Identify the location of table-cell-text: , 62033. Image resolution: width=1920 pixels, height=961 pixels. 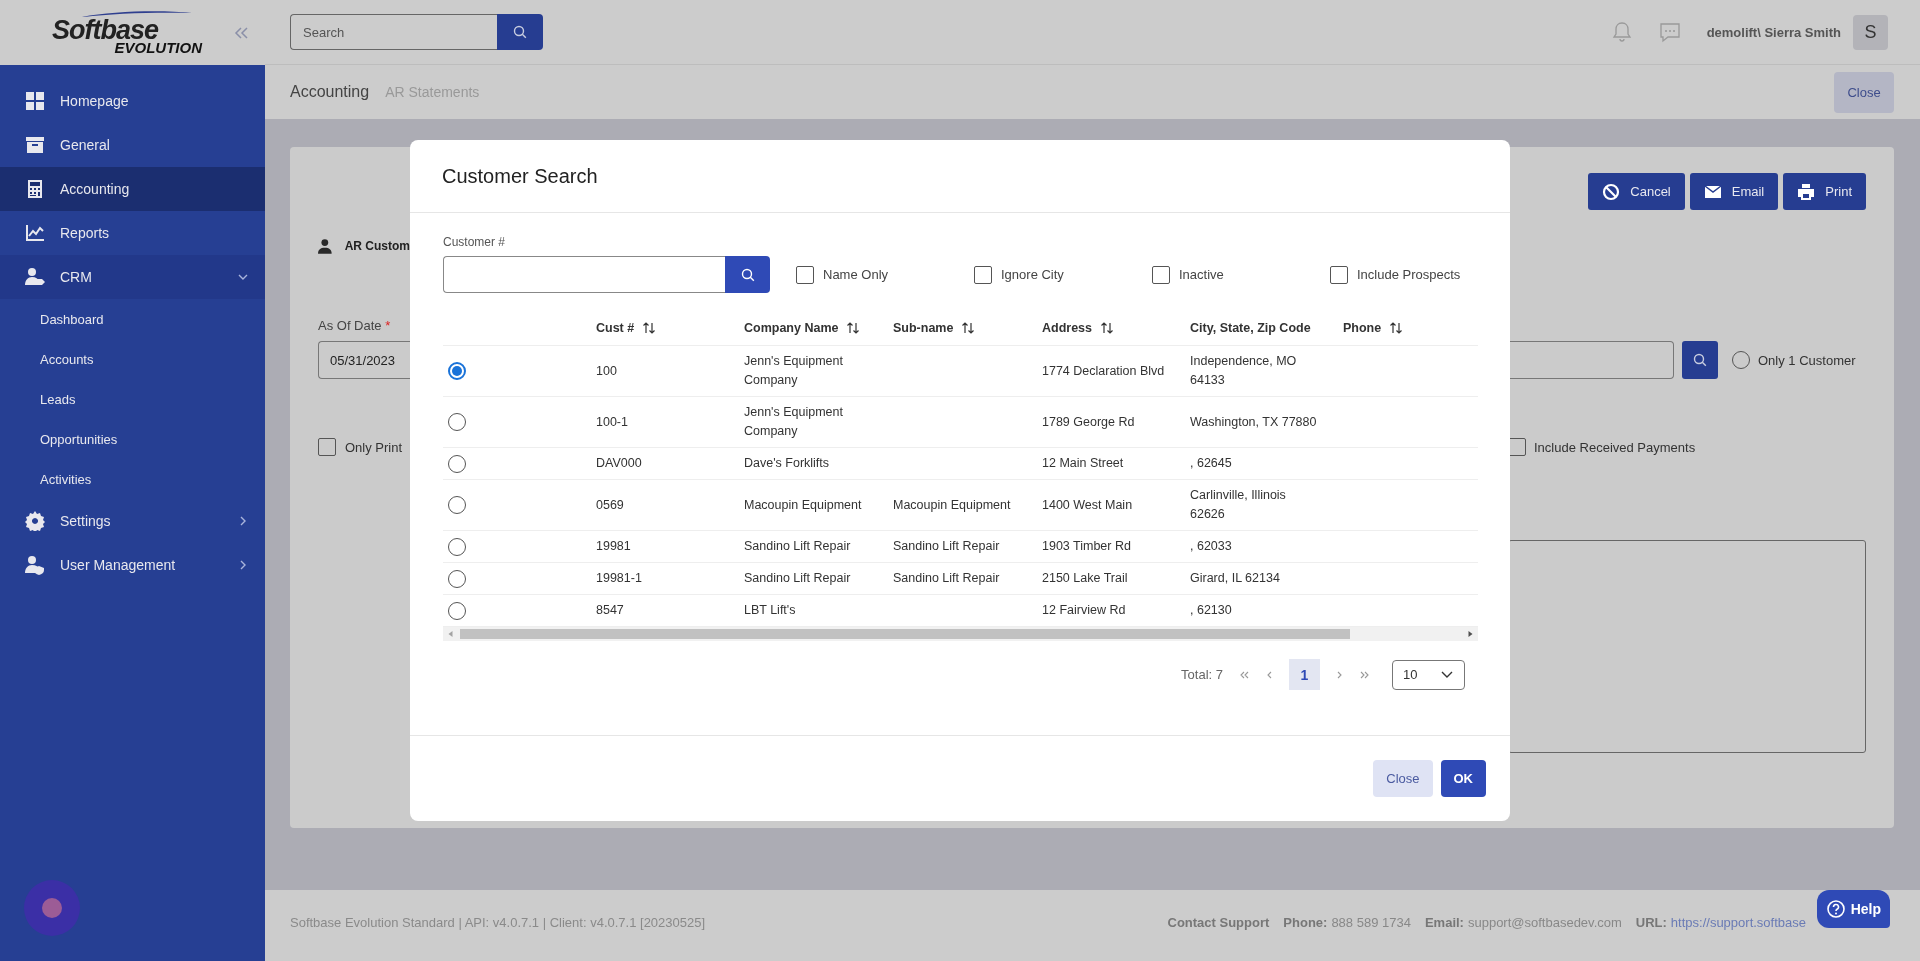
(1211, 546).